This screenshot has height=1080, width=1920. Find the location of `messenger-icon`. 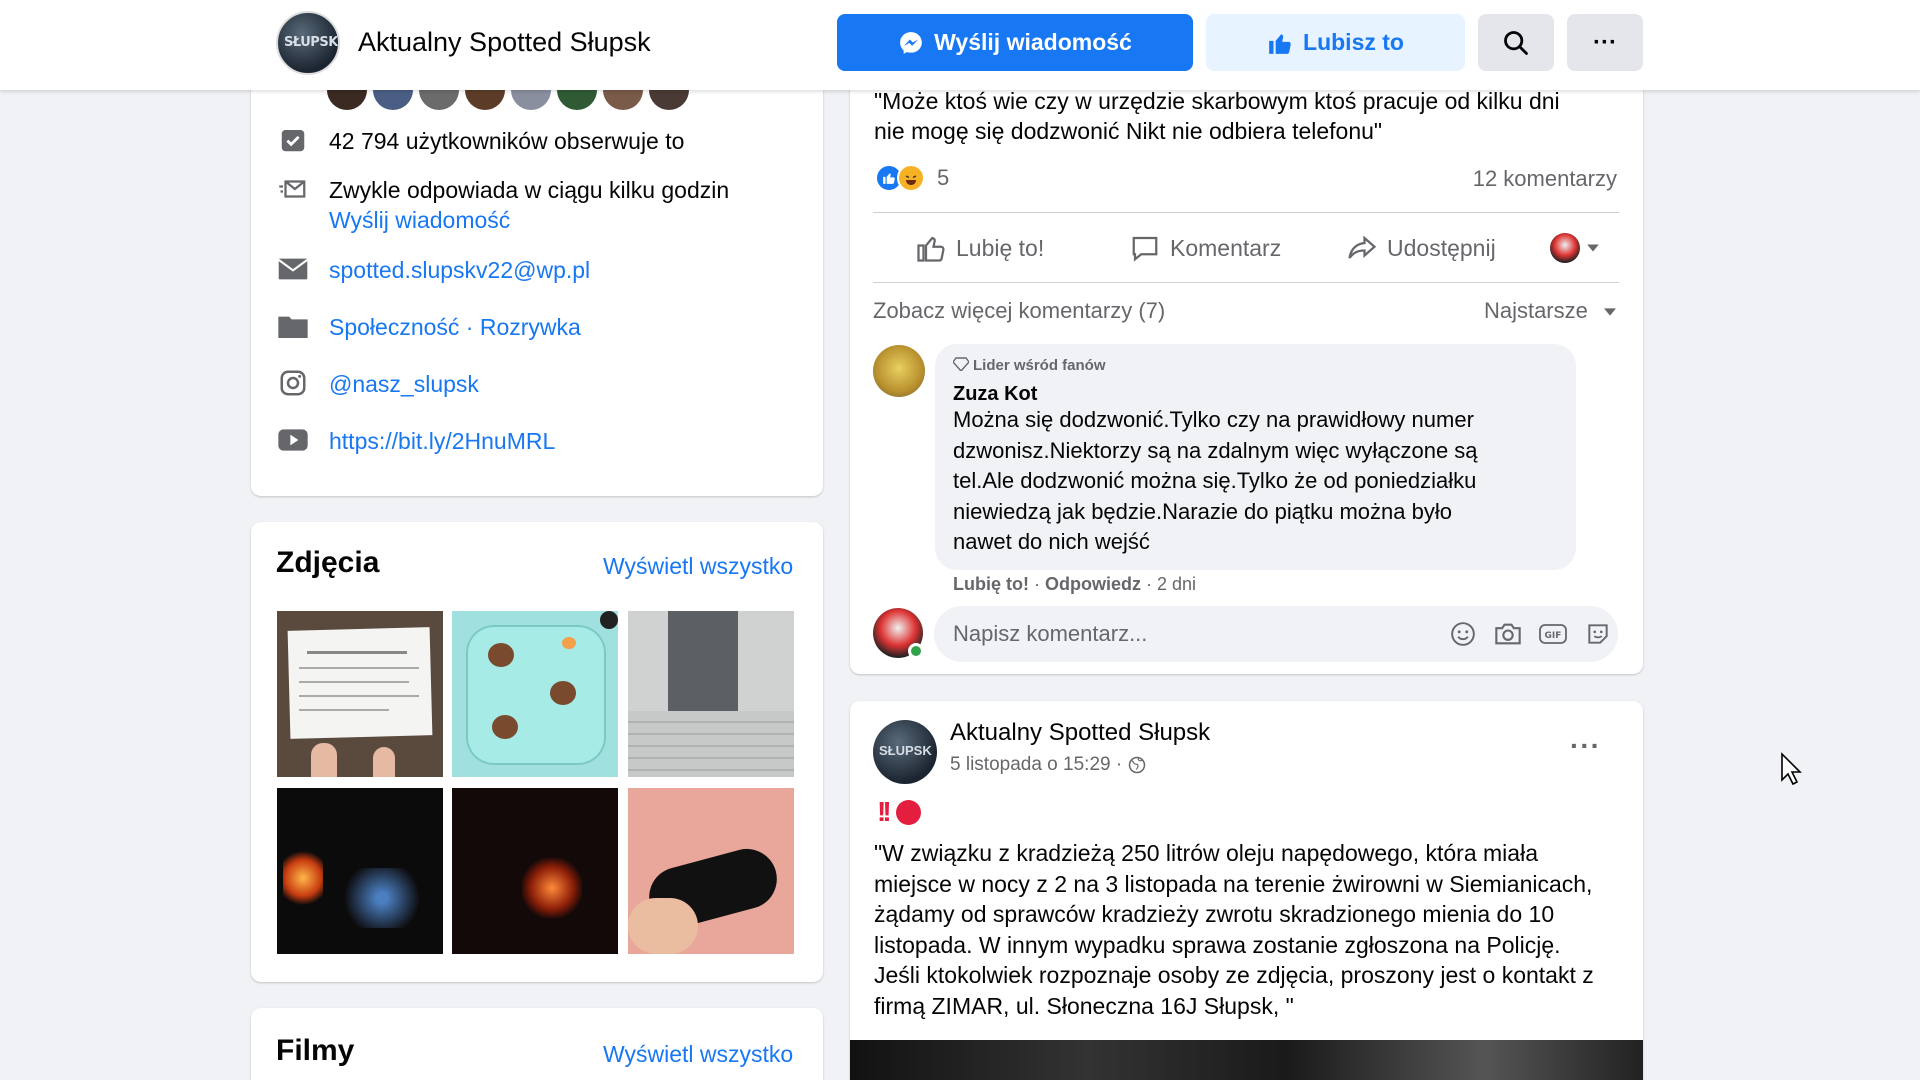

messenger-icon is located at coordinates (911, 42).